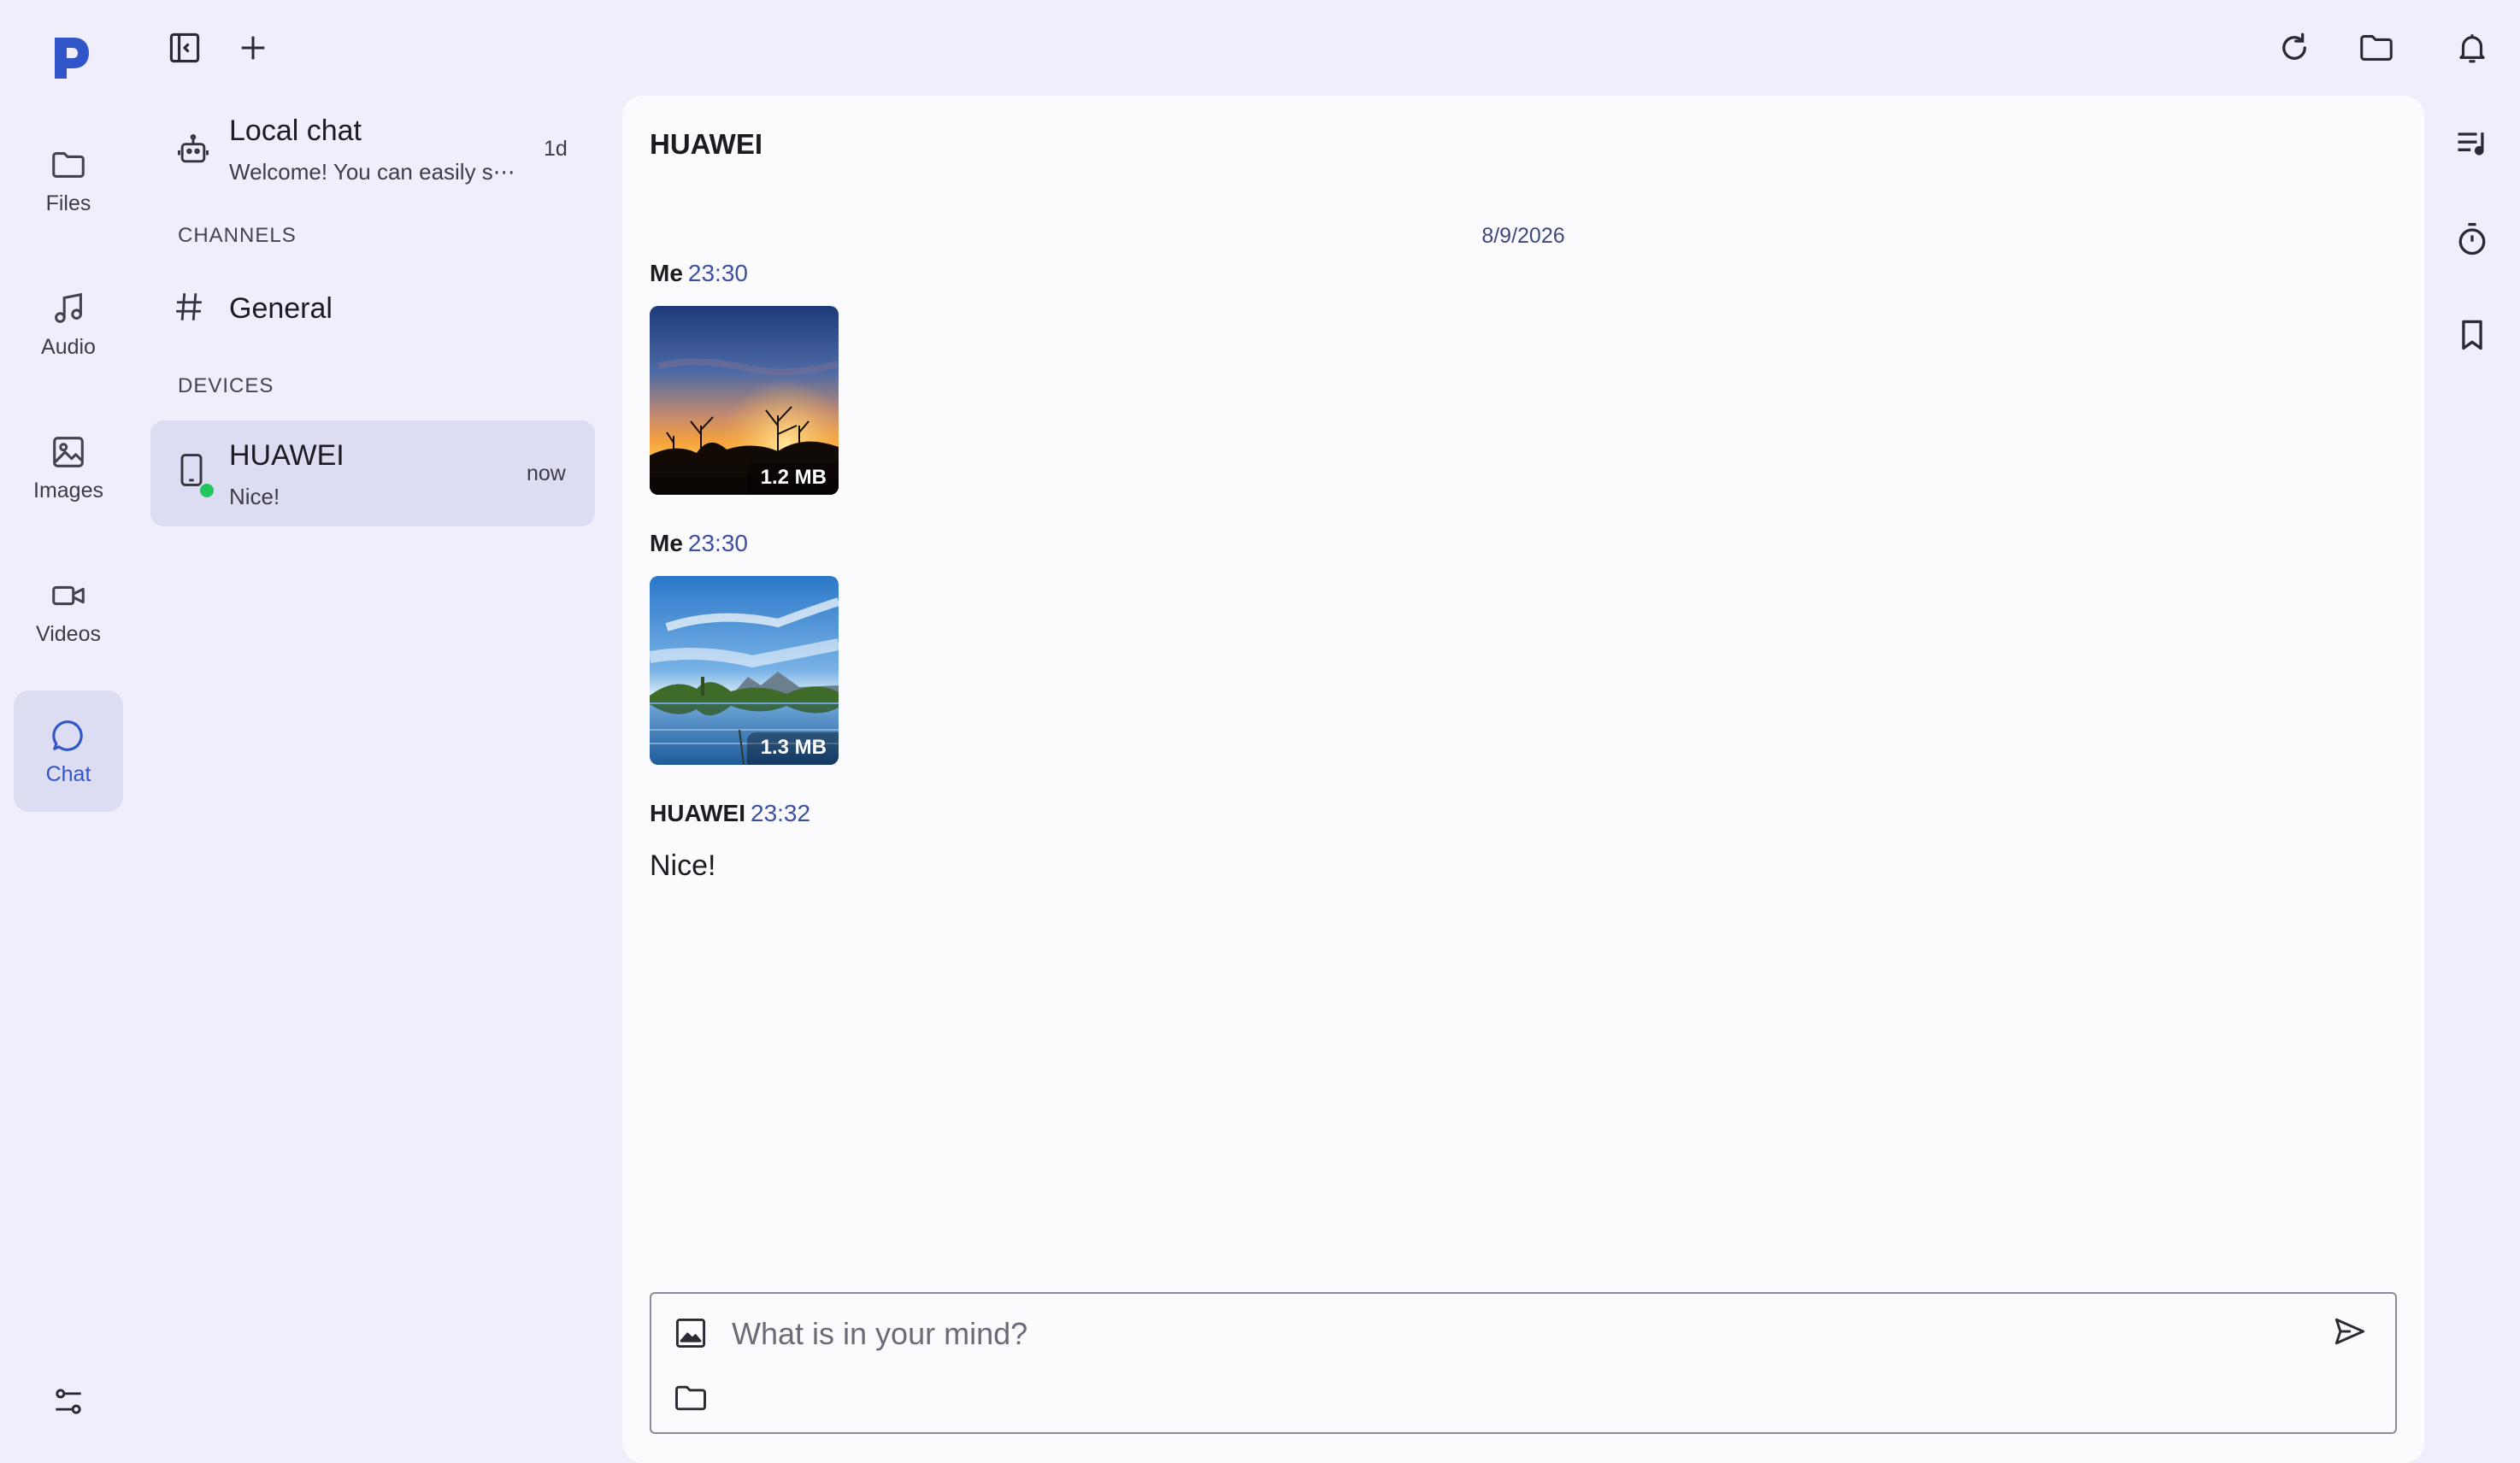 The image size is (2520, 1463). Describe the element at coordinates (372, 172) in the screenshot. I see `chat-item-preview: Welcome! You can easily s⋯` at that location.